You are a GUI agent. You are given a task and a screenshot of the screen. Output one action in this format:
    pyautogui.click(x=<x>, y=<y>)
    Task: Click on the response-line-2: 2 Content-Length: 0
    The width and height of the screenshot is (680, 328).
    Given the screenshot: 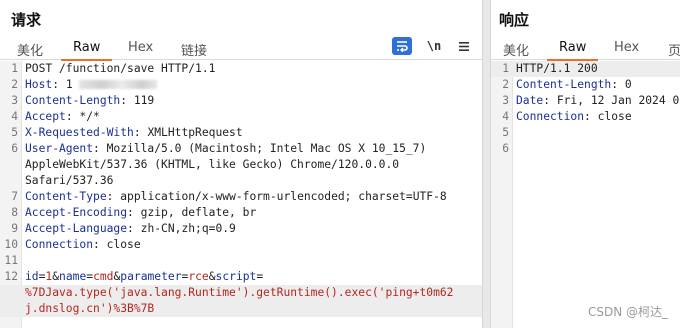 What is the action you would take?
    pyautogui.click(x=585, y=85)
    